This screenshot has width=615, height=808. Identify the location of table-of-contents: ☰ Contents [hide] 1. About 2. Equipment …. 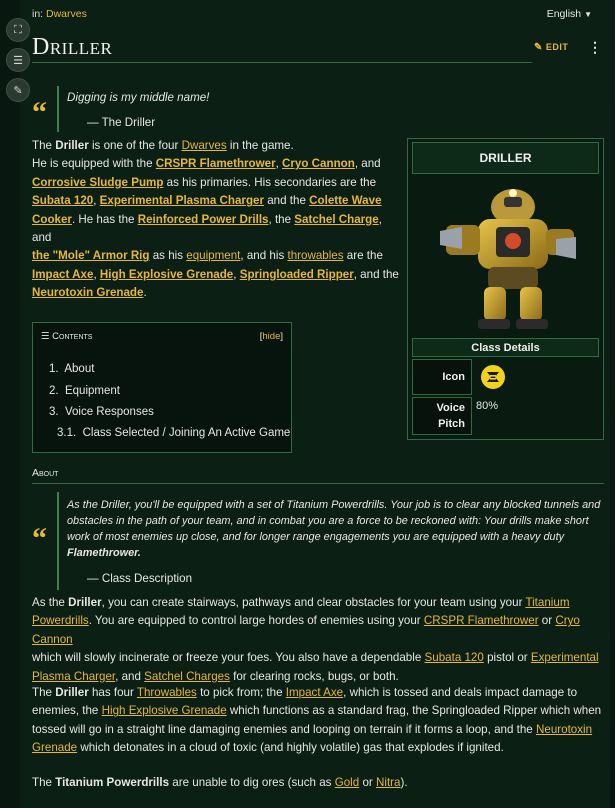
(162, 387).